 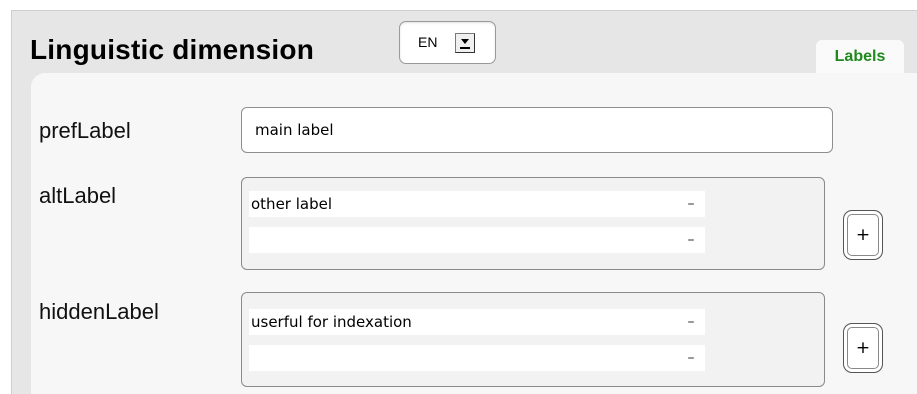 I want to click on dropdown-arrow-icon, so click(x=465, y=43).